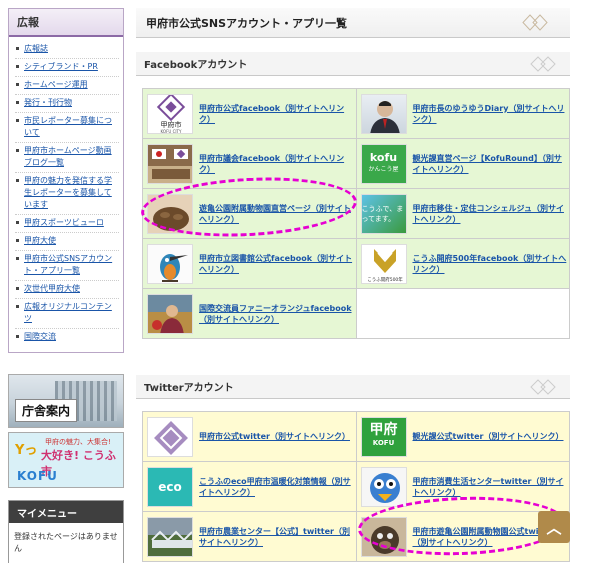  I want to click on sidebar-item-reporter: 市民レポーター募集について, so click(67, 128).